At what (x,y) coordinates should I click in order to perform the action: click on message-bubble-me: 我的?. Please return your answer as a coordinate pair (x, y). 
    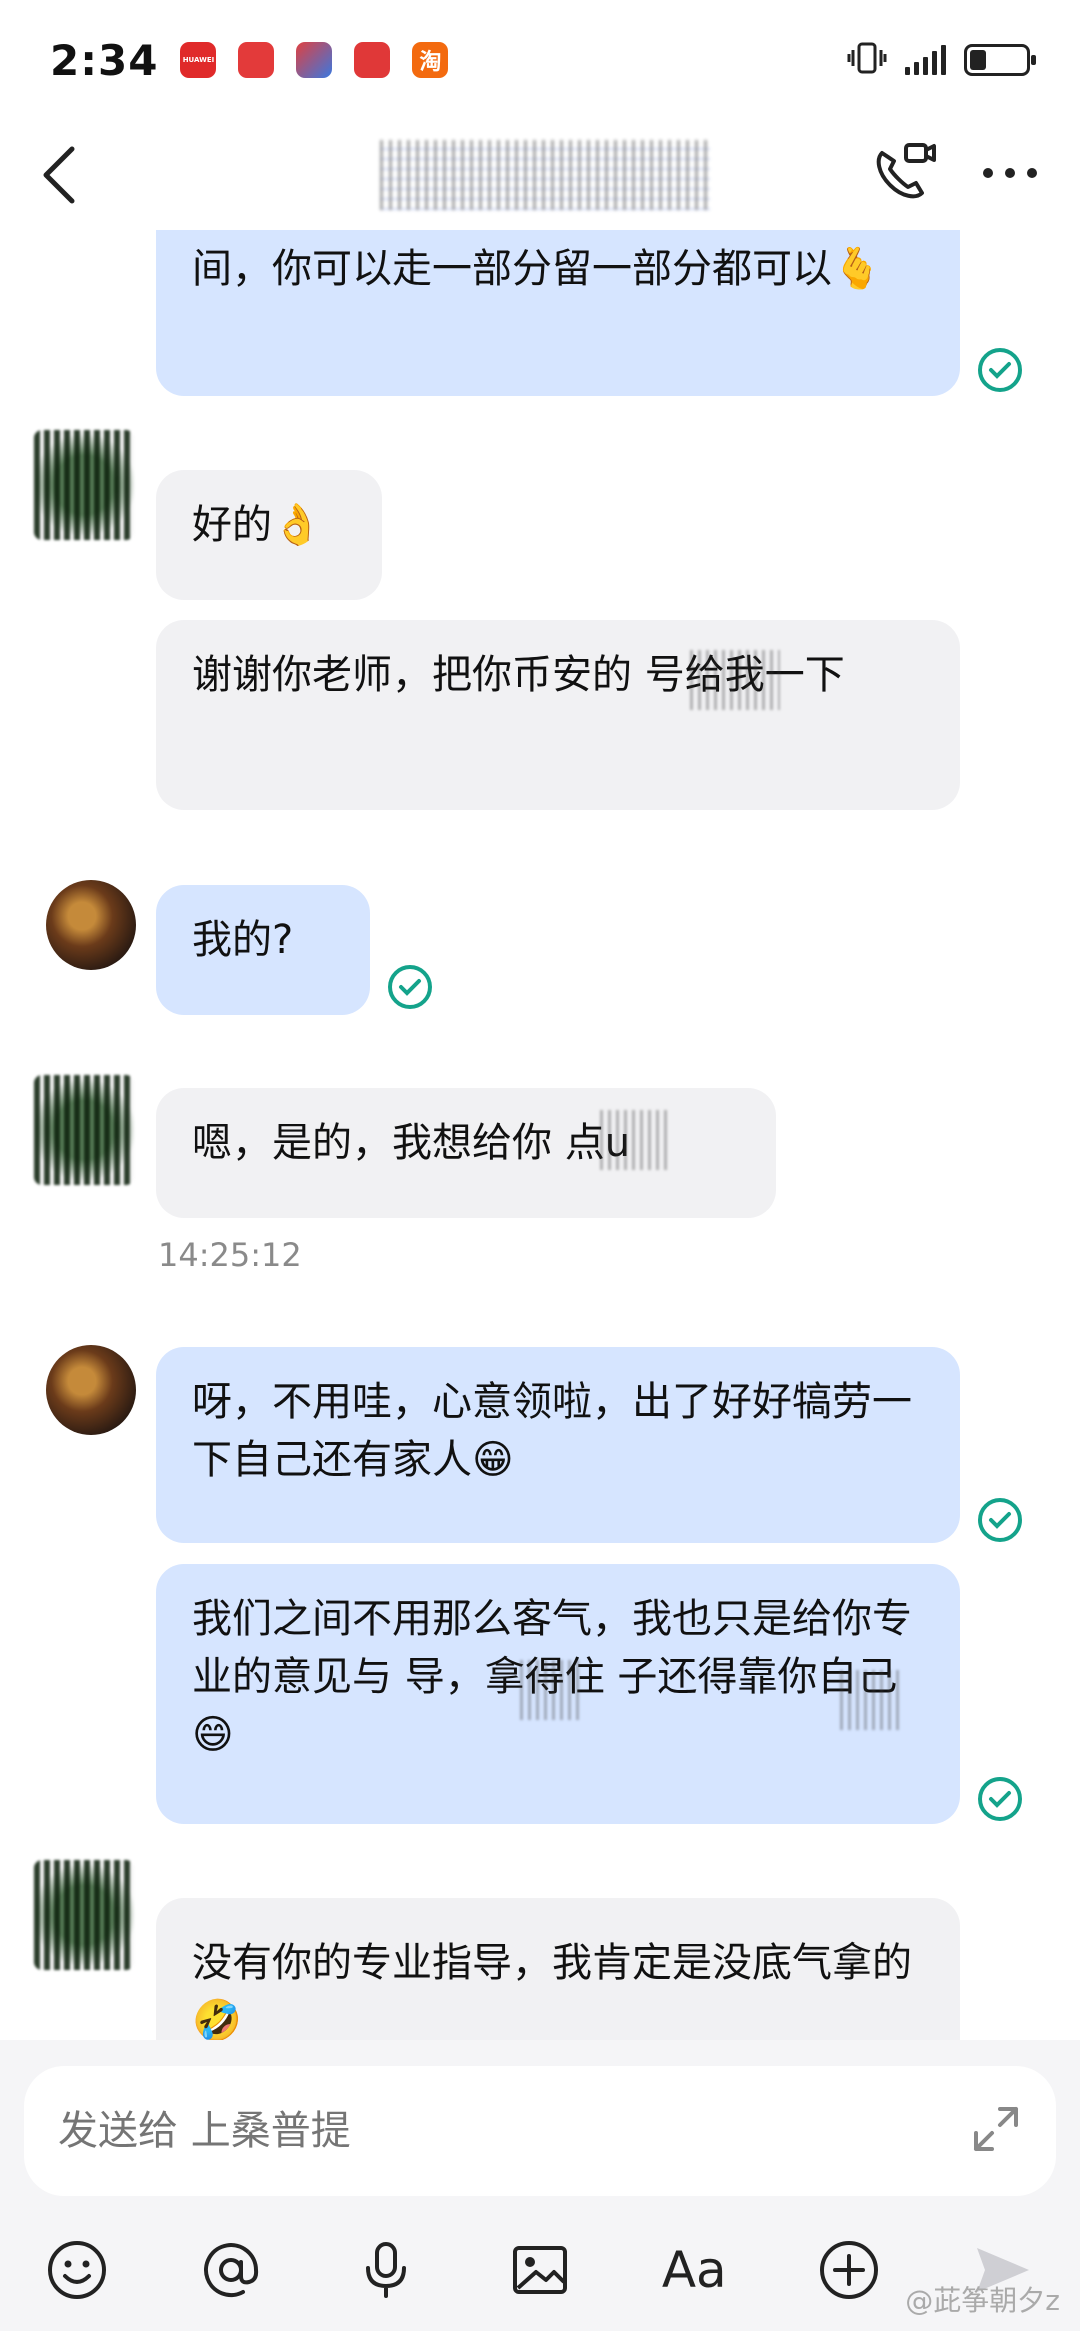
    Looking at the image, I should click on (263, 950).